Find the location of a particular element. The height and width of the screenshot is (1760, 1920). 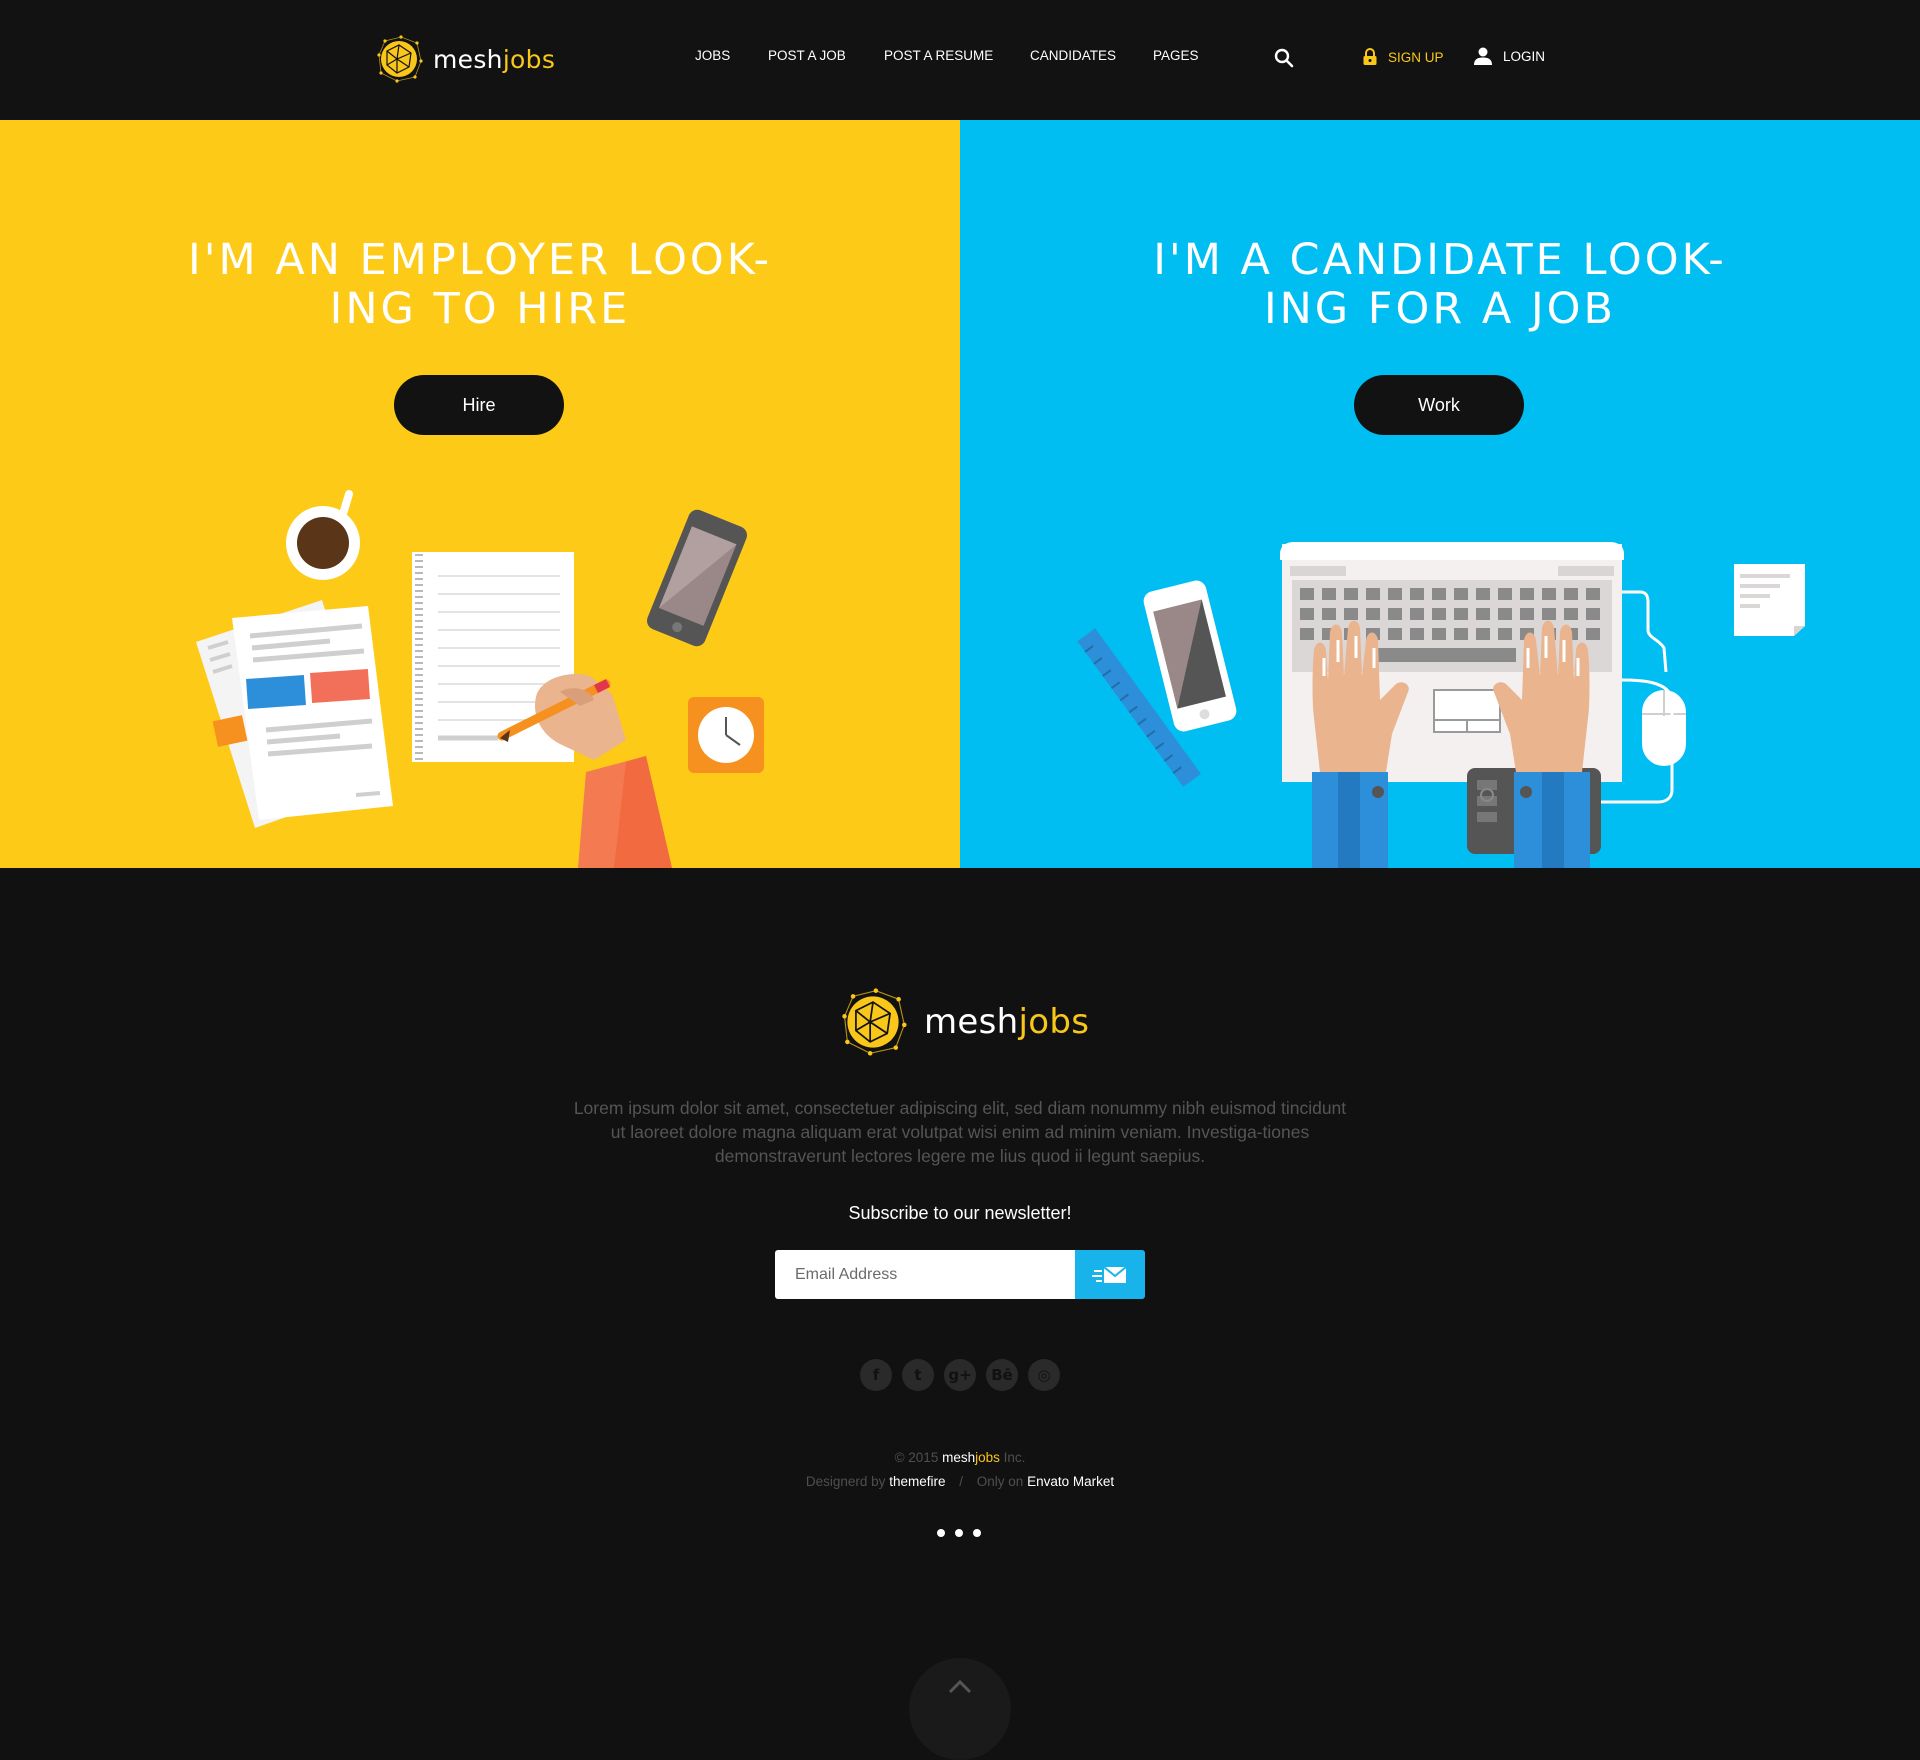

sticky-note-icon is located at coordinates (1769, 600).